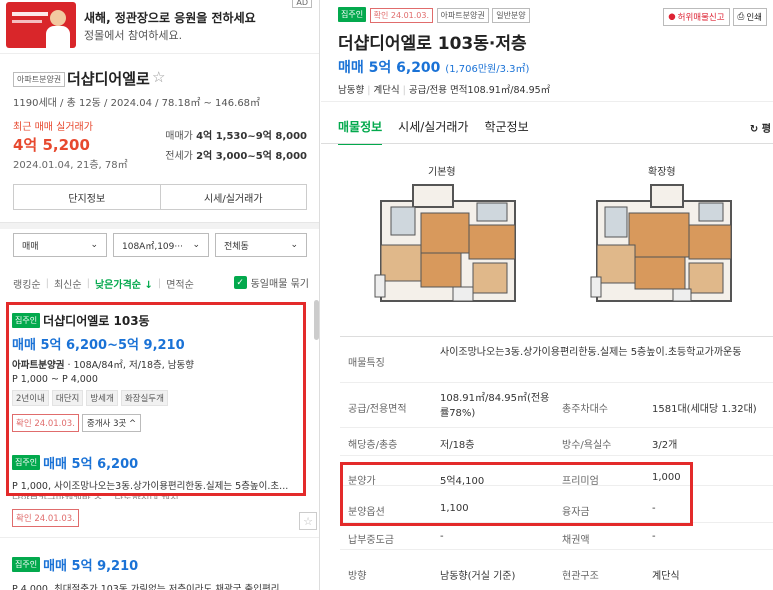  Describe the element at coordinates (495, 406) in the screenshot. I see `row-value: 108.91㎡/84.95㎡(전용률78%)` at that location.